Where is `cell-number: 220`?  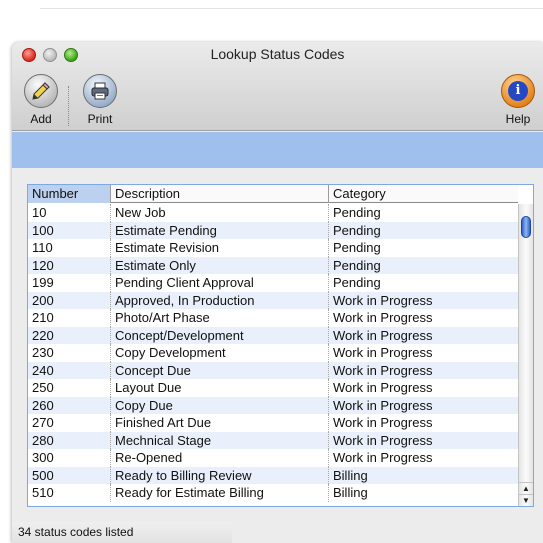
cell-number: 220 is located at coordinates (43, 335).